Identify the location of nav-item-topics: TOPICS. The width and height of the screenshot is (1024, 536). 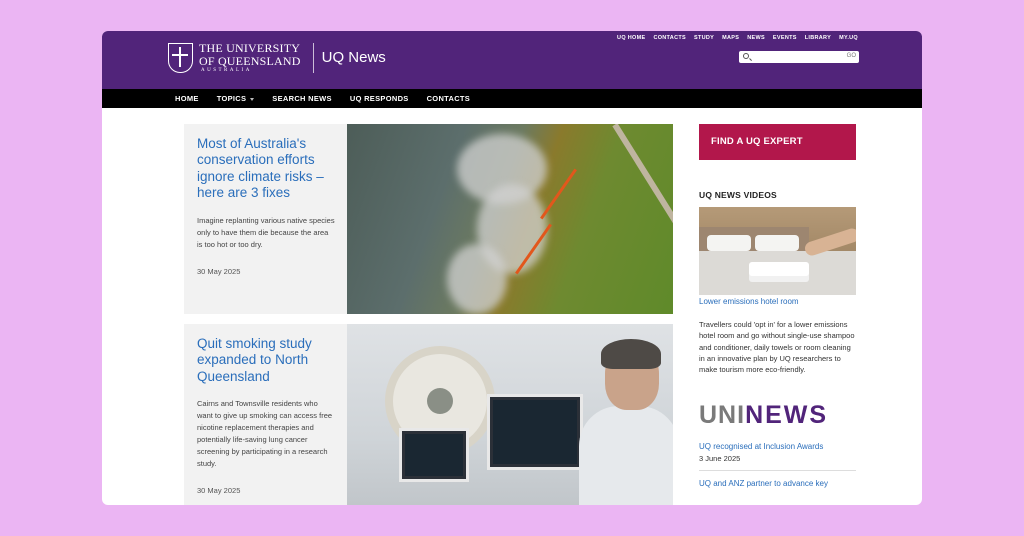
(236, 98).